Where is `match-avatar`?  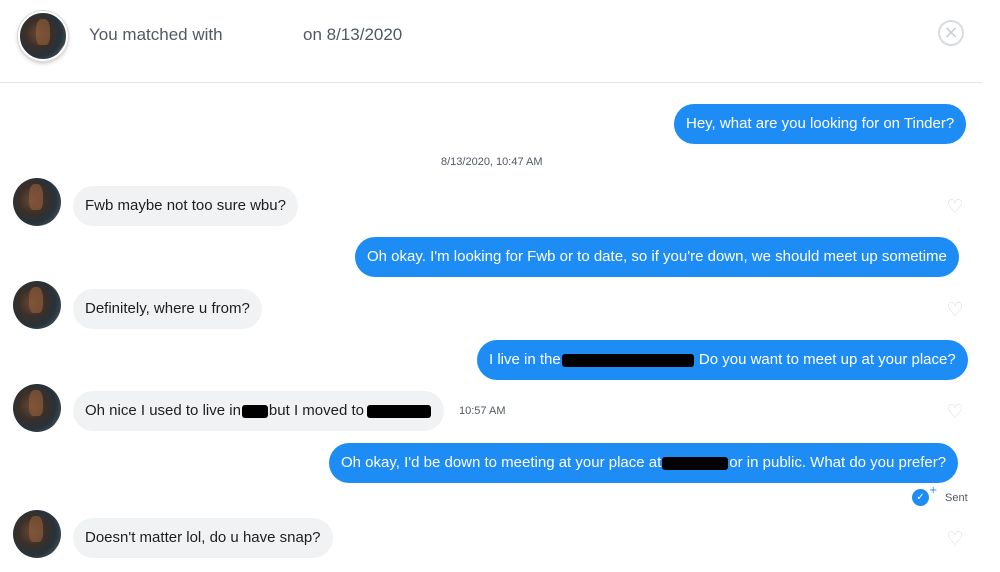
match-avatar is located at coordinates (43, 36).